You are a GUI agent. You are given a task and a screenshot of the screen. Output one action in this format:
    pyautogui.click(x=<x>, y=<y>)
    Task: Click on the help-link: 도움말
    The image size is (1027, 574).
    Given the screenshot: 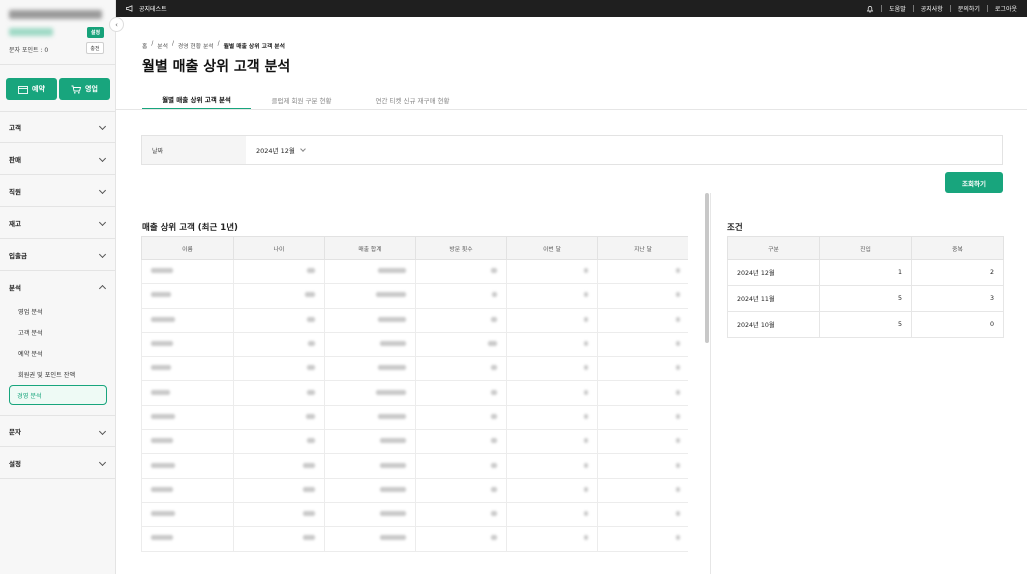 What is the action you would take?
    pyautogui.click(x=897, y=8)
    